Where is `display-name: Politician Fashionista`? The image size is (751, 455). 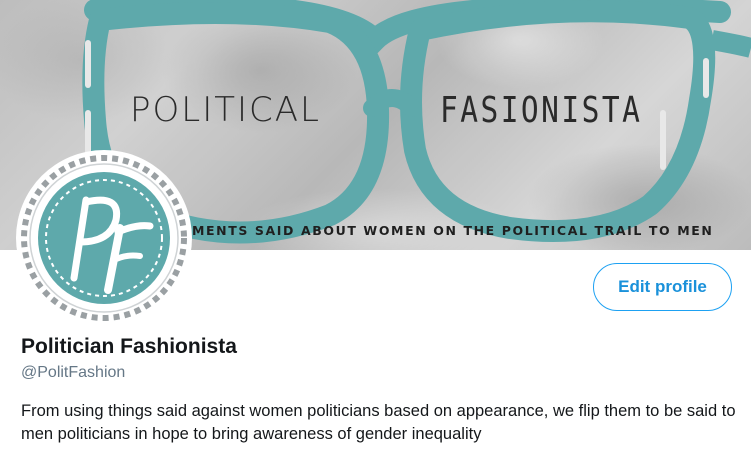 display-name: Politician Fashionista is located at coordinates (129, 346).